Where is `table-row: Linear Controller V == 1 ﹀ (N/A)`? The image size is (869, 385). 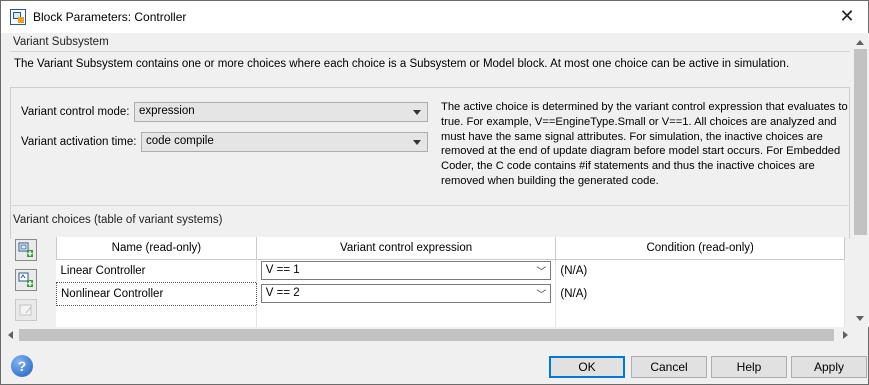
table-row: Linear Controller V == 1 ﹀ (N/A) is located at coordinates (450, 270).